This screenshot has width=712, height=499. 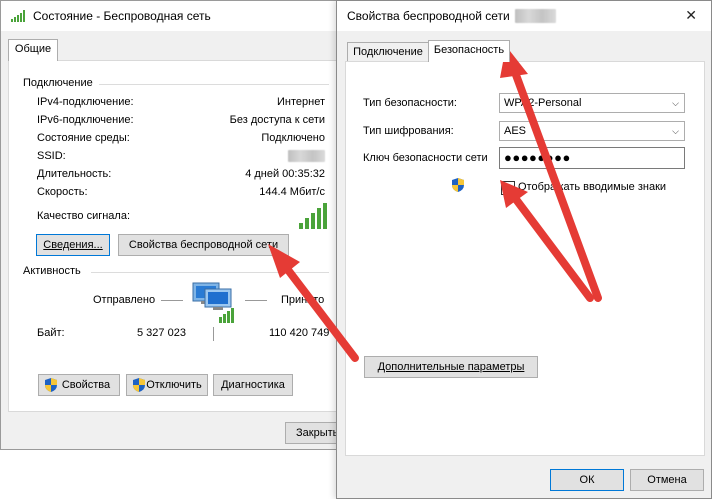 I want to click on encryption-type-value: AES, so click(x=515, y=131).